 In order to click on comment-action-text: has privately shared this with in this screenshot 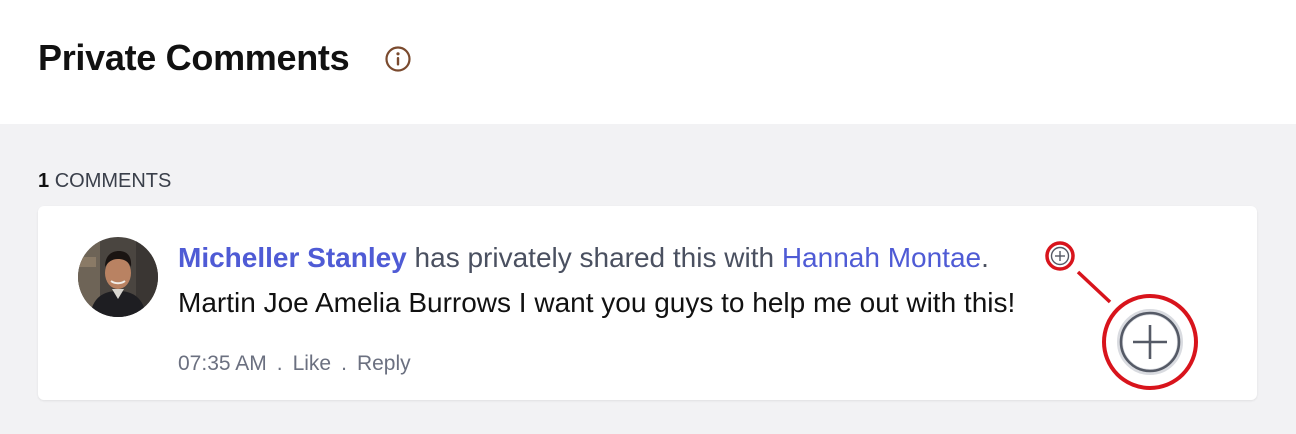, I will do `click(594, 257)`.